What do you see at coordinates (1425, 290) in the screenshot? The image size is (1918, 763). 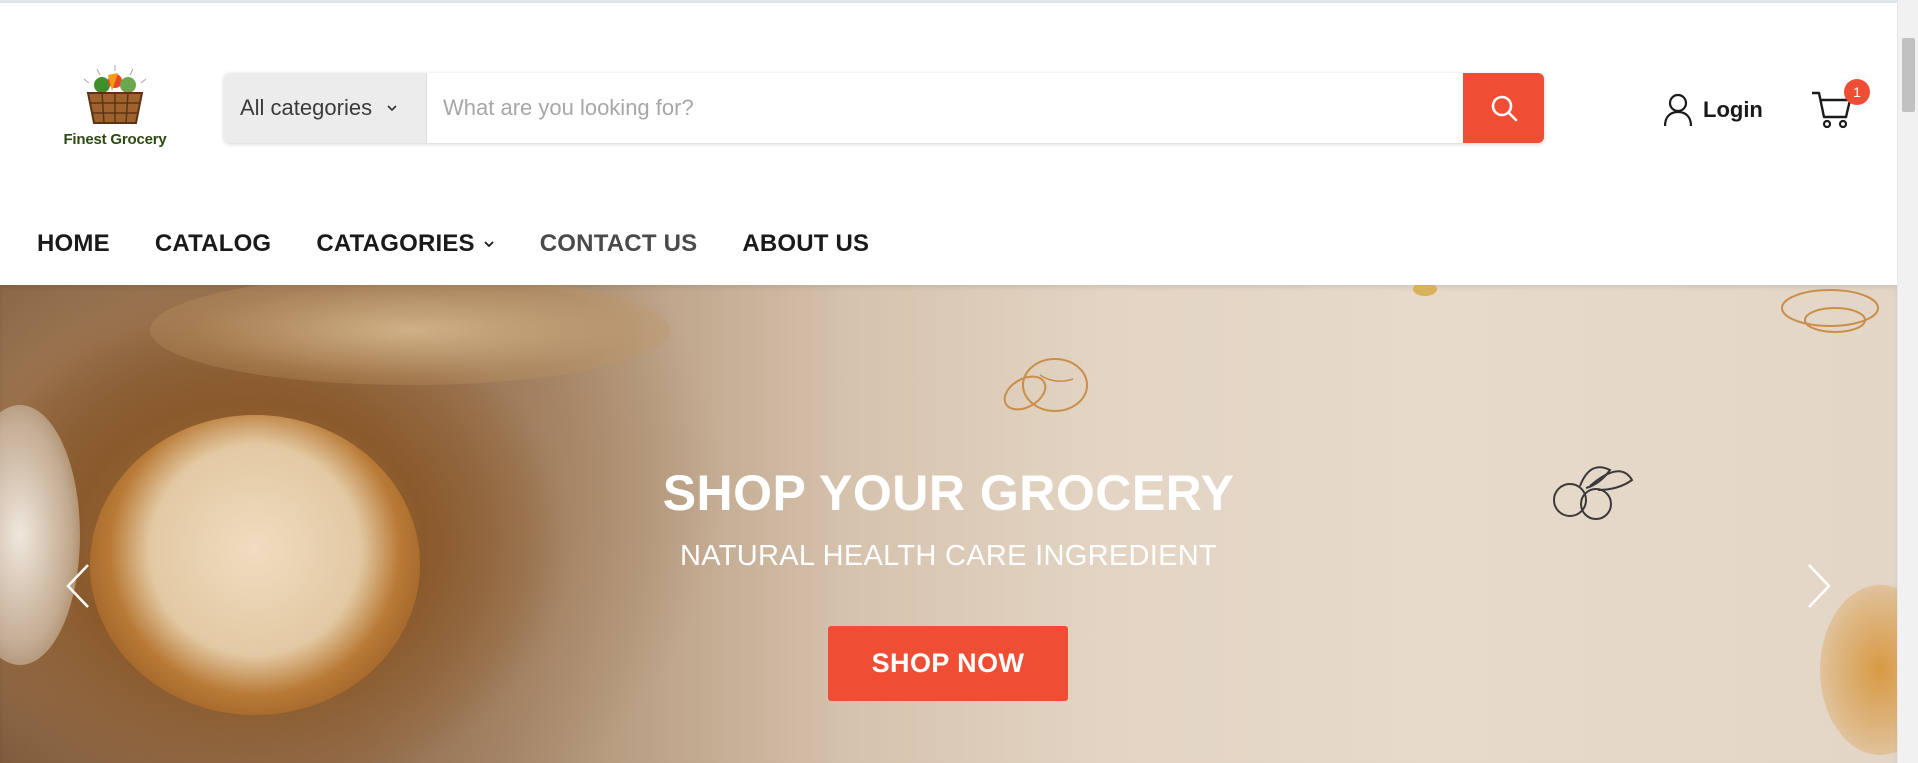 I see `seed-doodle-icon` at bounding box center [1425, 290].